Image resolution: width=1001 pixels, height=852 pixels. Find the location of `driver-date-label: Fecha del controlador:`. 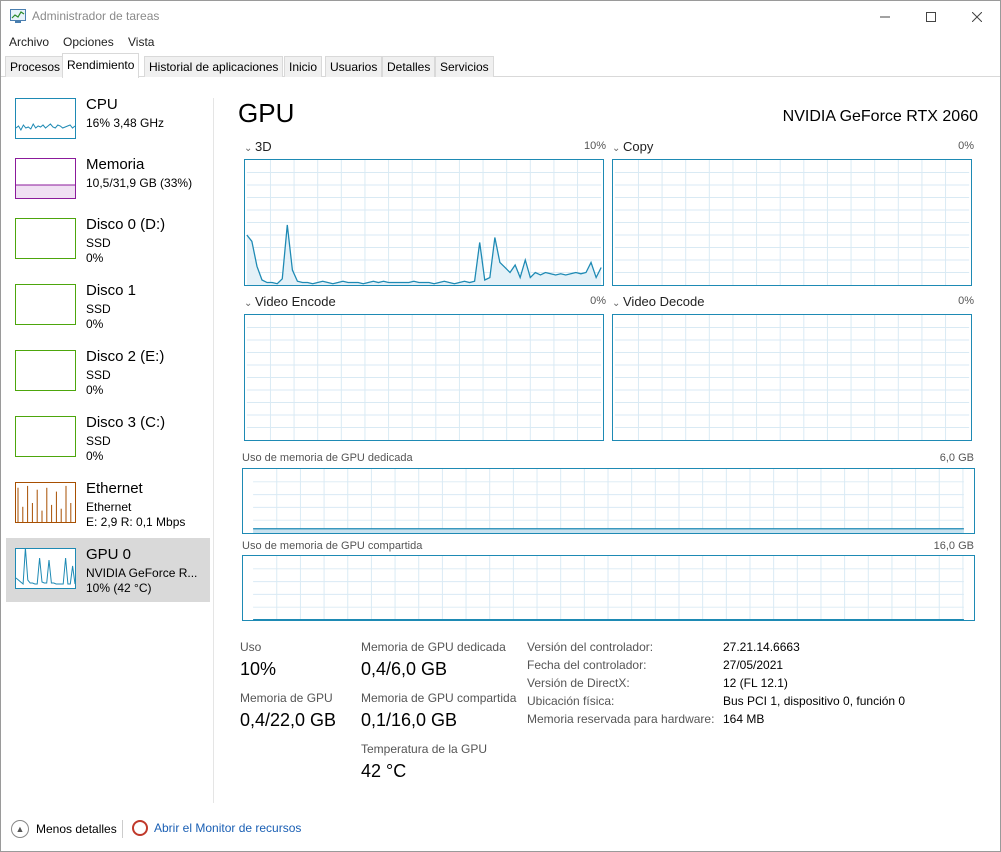

driver-date-label: Fecha del controlador: is located at coordinates (587, 665).